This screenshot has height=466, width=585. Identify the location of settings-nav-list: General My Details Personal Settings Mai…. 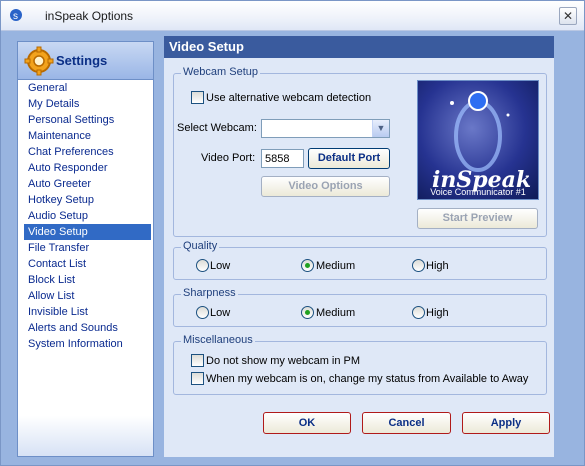
(87, 216).